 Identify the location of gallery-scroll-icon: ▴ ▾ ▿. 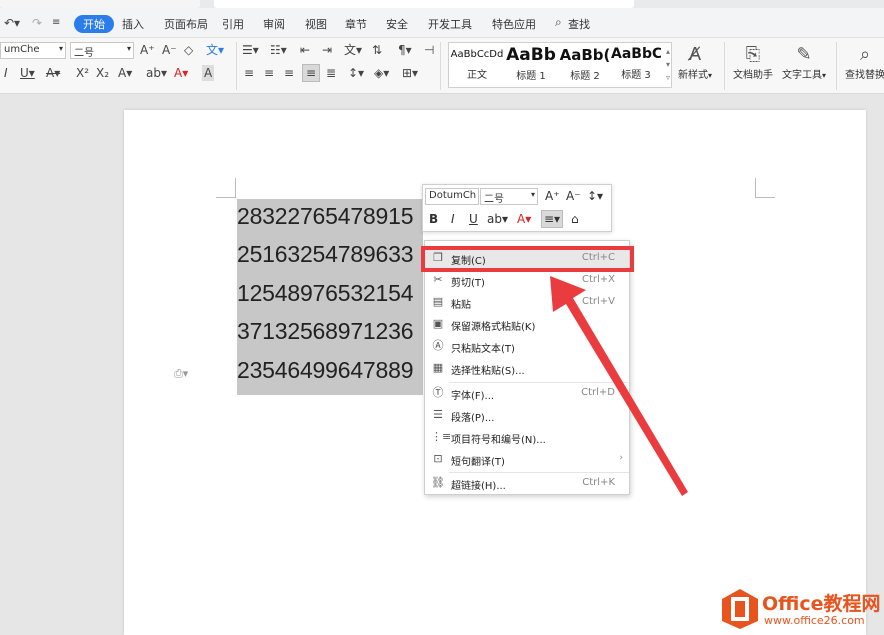
(668, 64).